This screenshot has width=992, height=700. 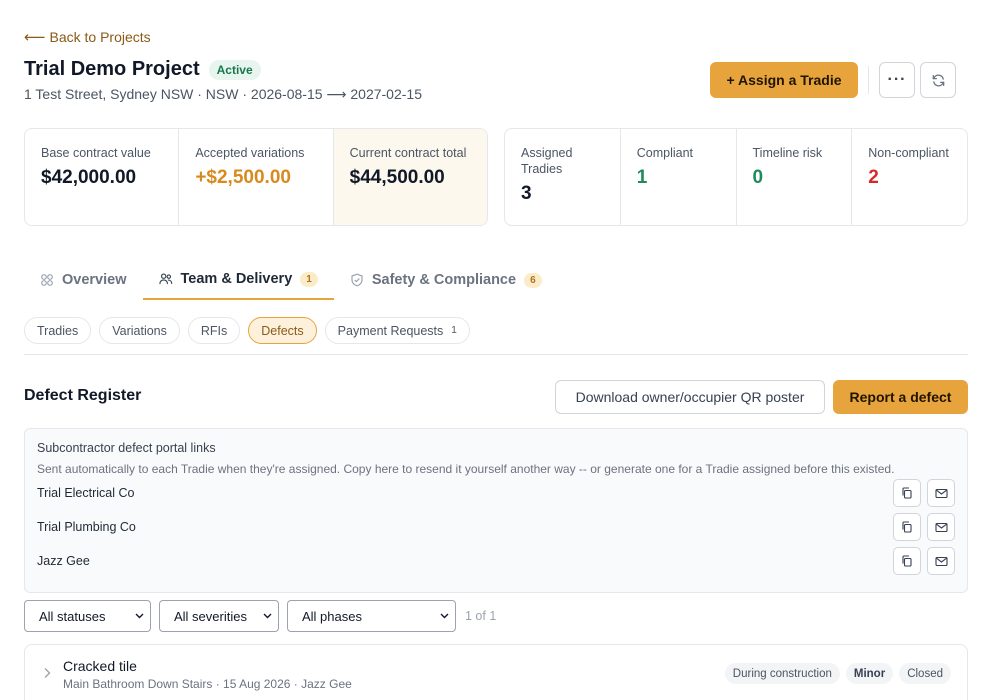 What do you see at coordinates (496, 493) in the screenshot?
I see `portal-row: Trial Electrical Co` at bounding box center [496, 493].